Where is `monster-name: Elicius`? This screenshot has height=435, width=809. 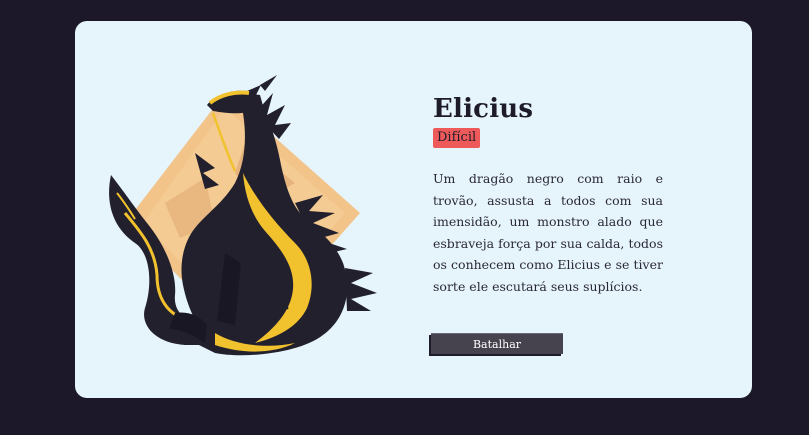 monster-name: Elicius is located at coordinates (483, 109).